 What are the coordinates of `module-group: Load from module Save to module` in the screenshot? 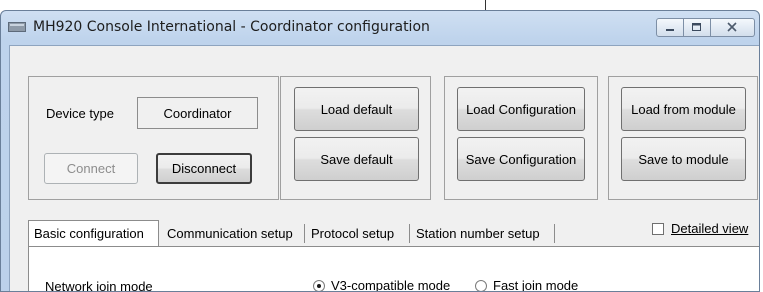 It's located at (683, 138).